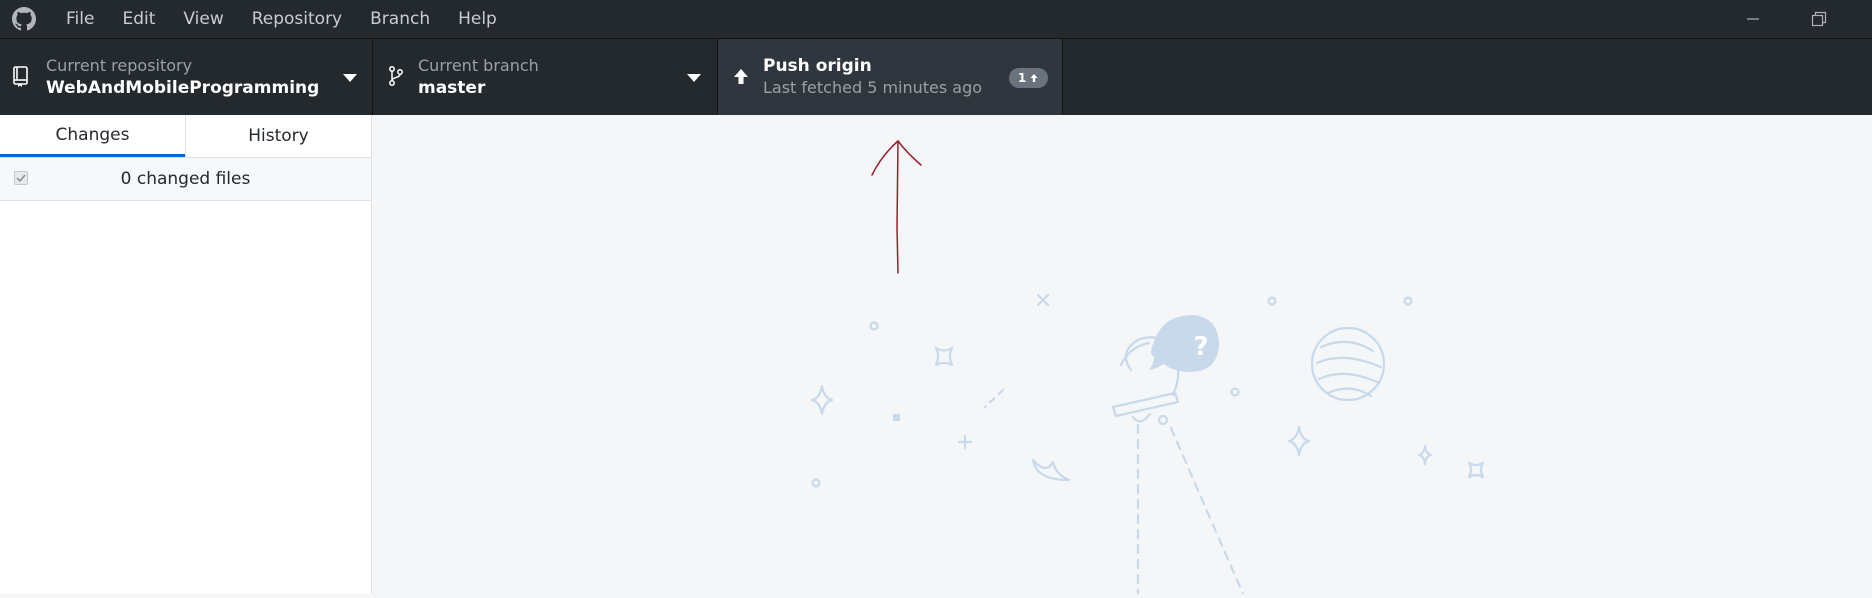 This screenshot has width=1872, height=598. What do you see at coordinates (890, 77) in the screenshot?
I see `push-origin-button: Push origin Last fetched 5 minutes ago 1` at bounding box center [890, 77].